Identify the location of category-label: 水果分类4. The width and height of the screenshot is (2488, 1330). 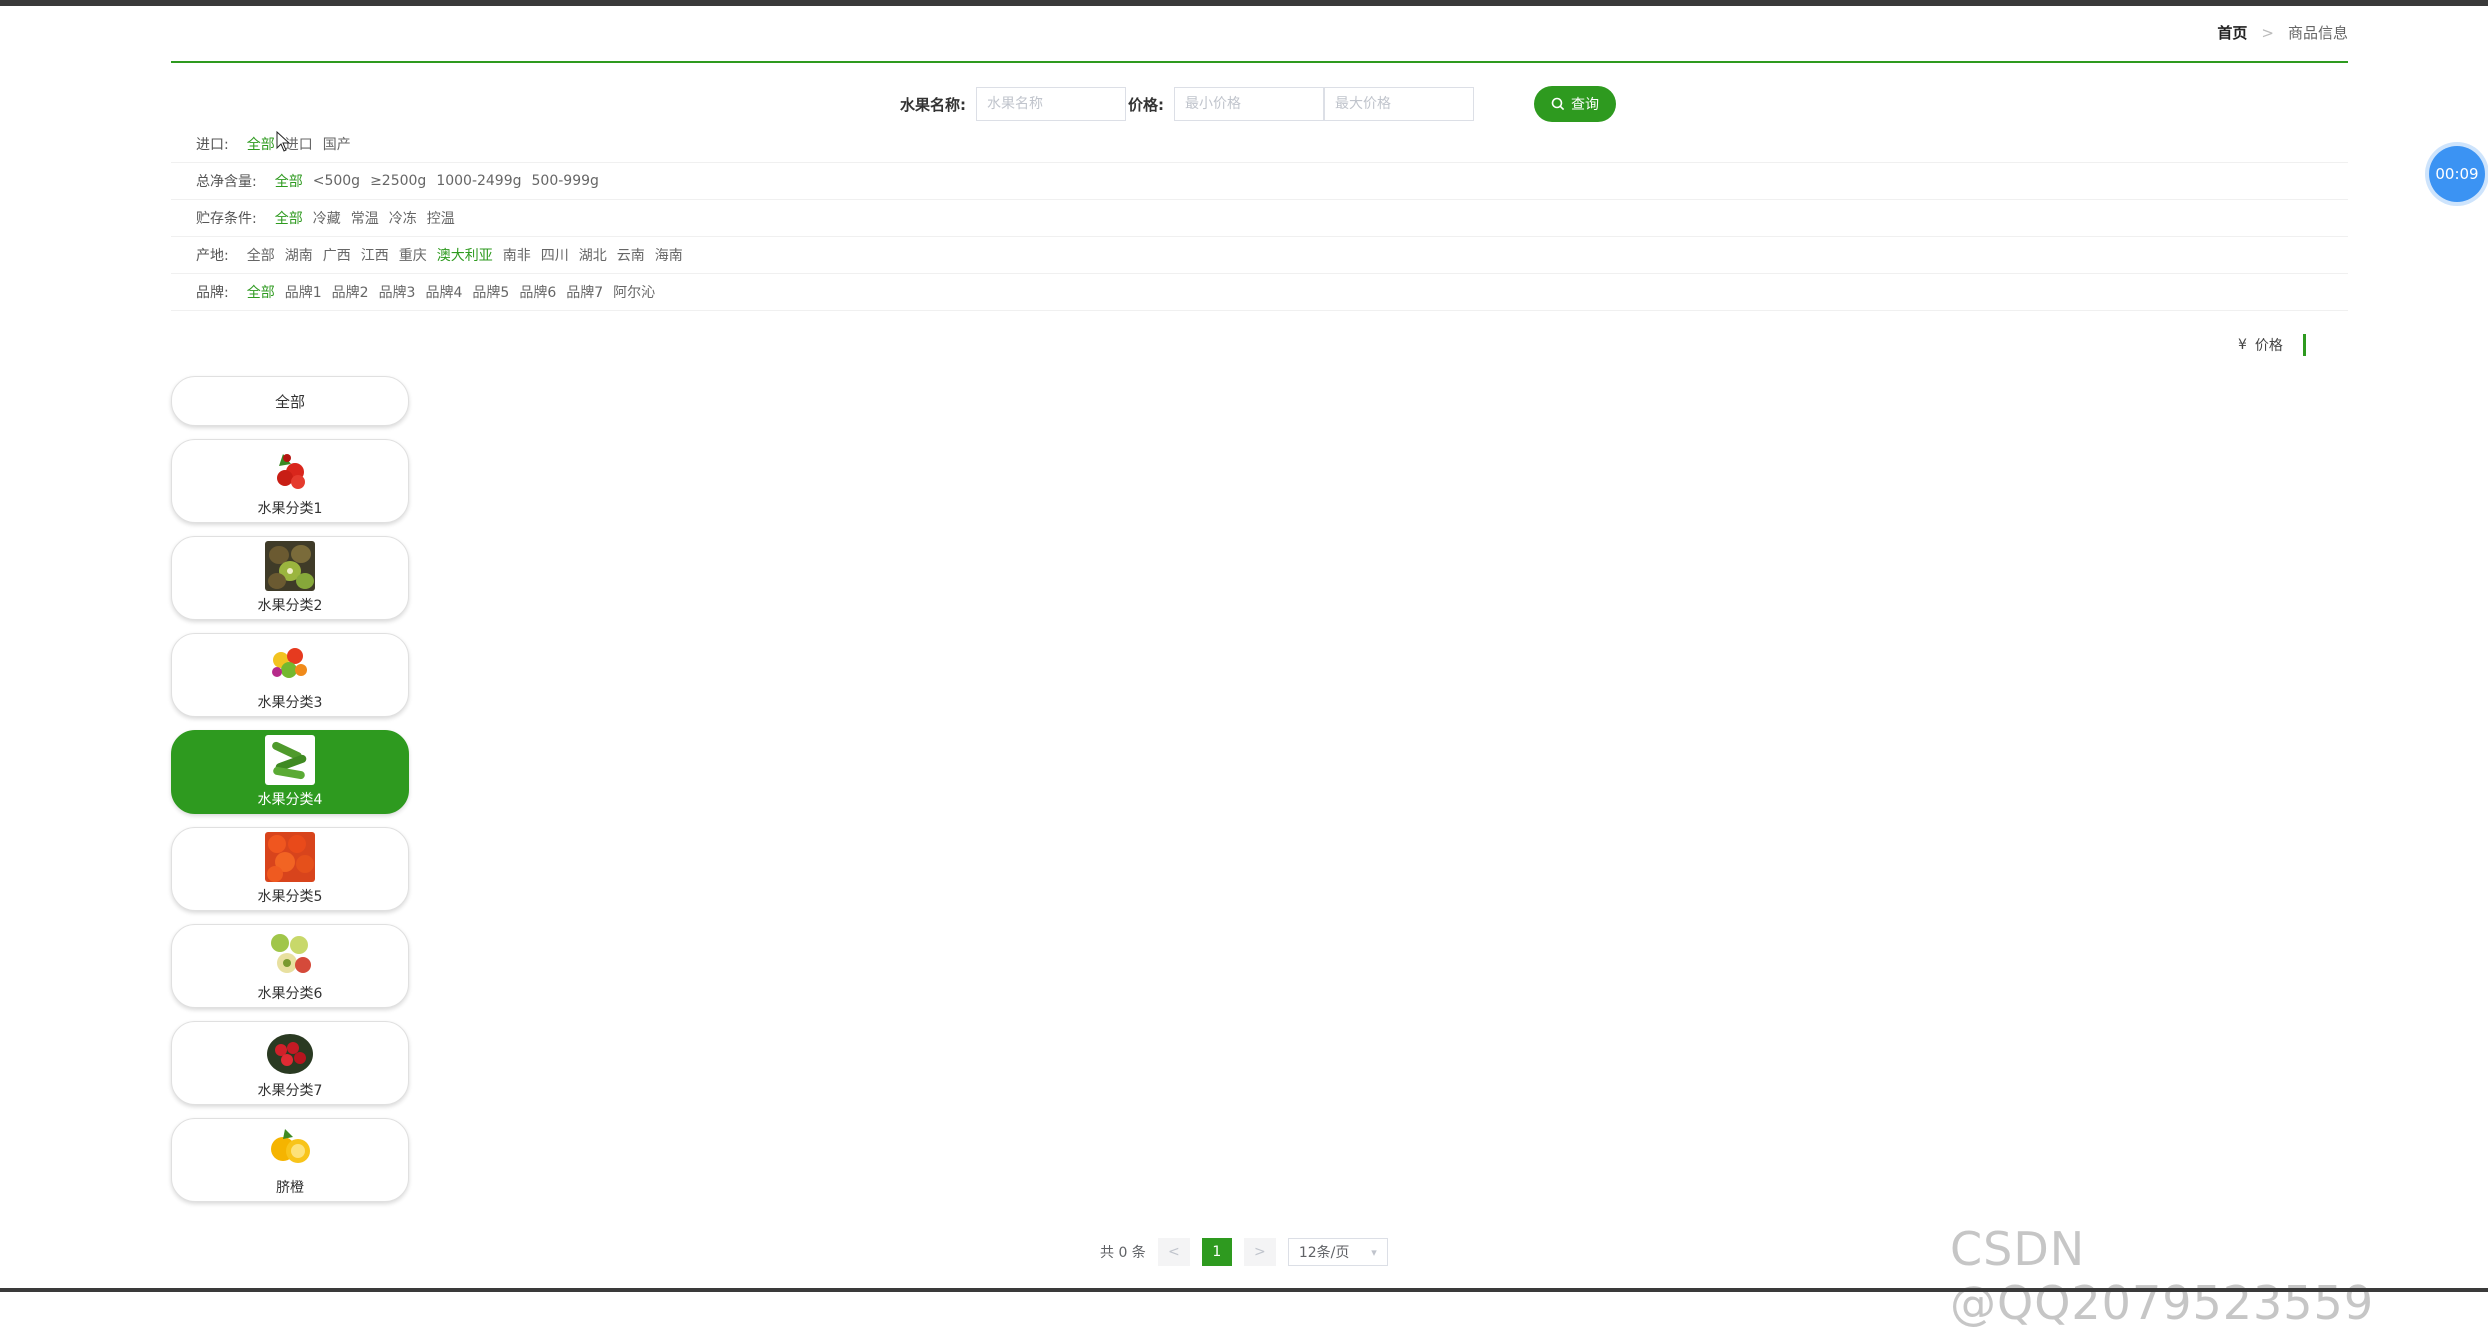
(290, 800).